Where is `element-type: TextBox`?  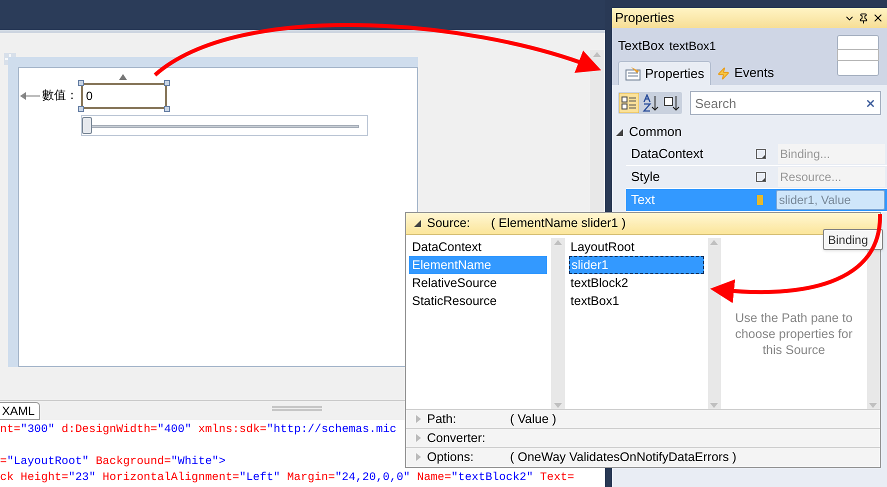
element-type: TextBox is located at coordinates (641, 46).